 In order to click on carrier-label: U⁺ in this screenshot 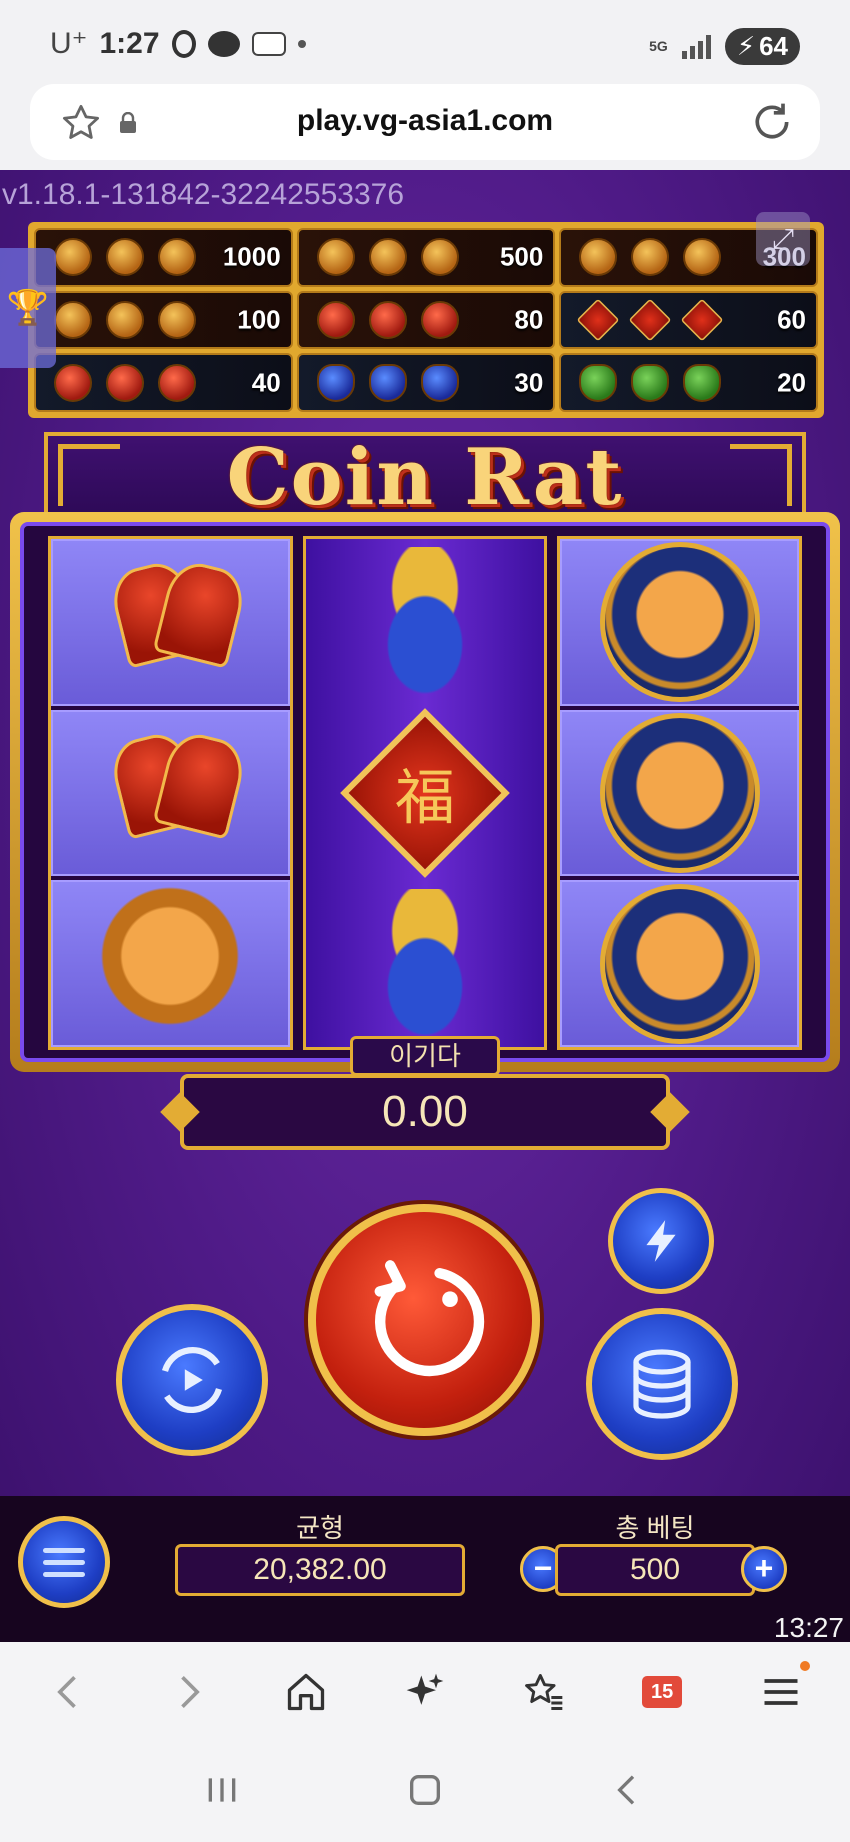, I will do `click(69, 43)`.